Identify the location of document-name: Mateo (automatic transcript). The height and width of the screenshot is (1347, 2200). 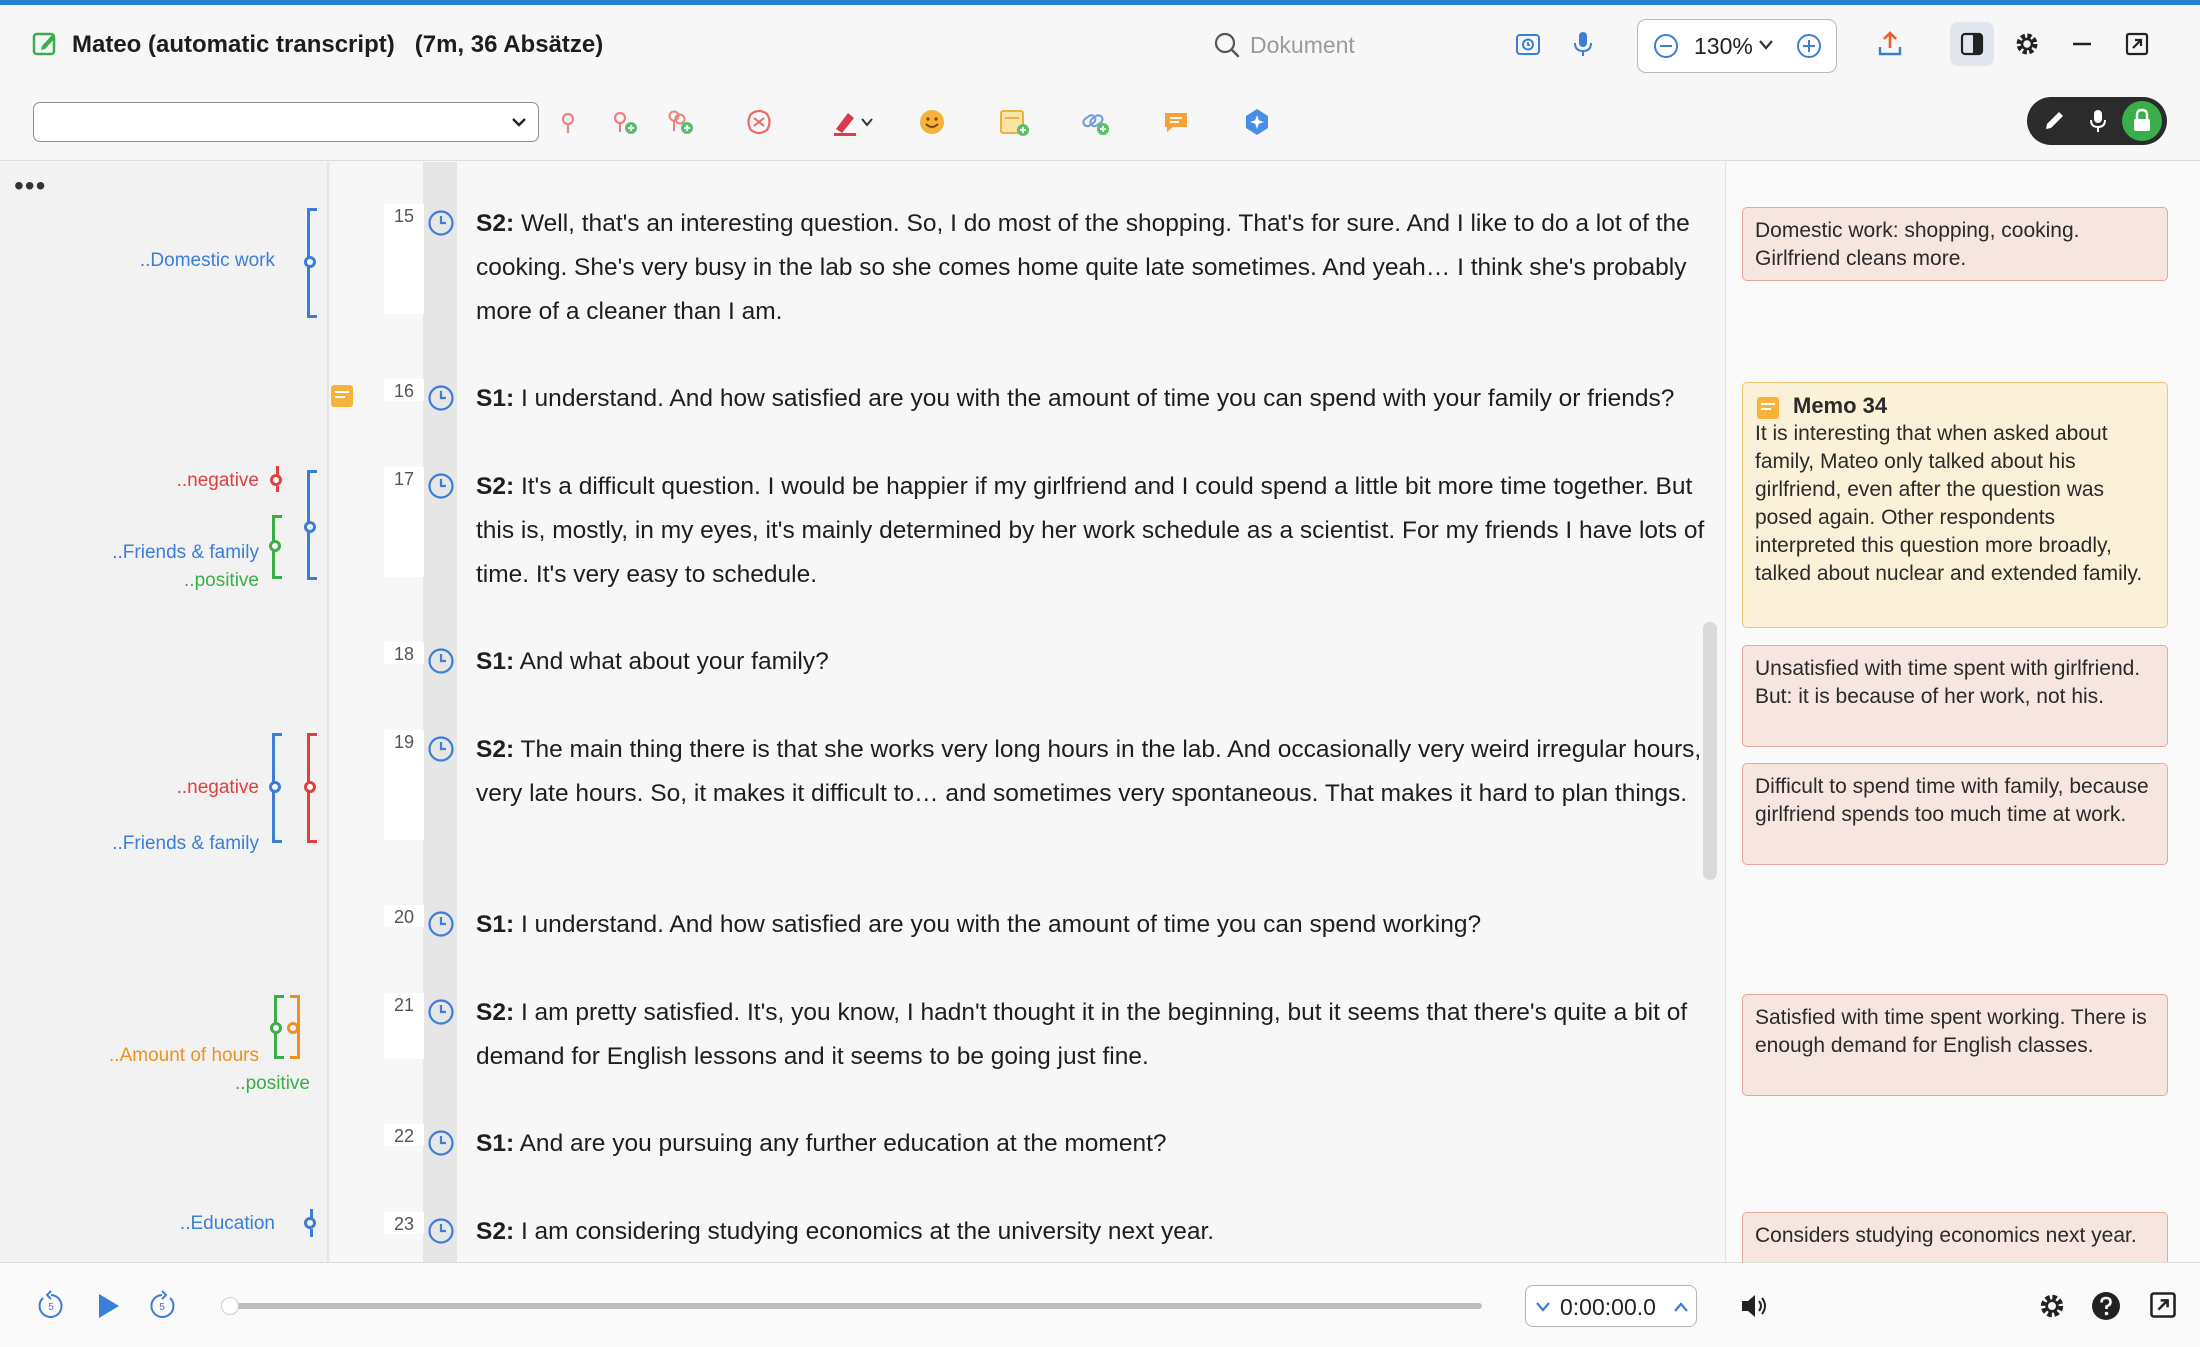
(233, 44).